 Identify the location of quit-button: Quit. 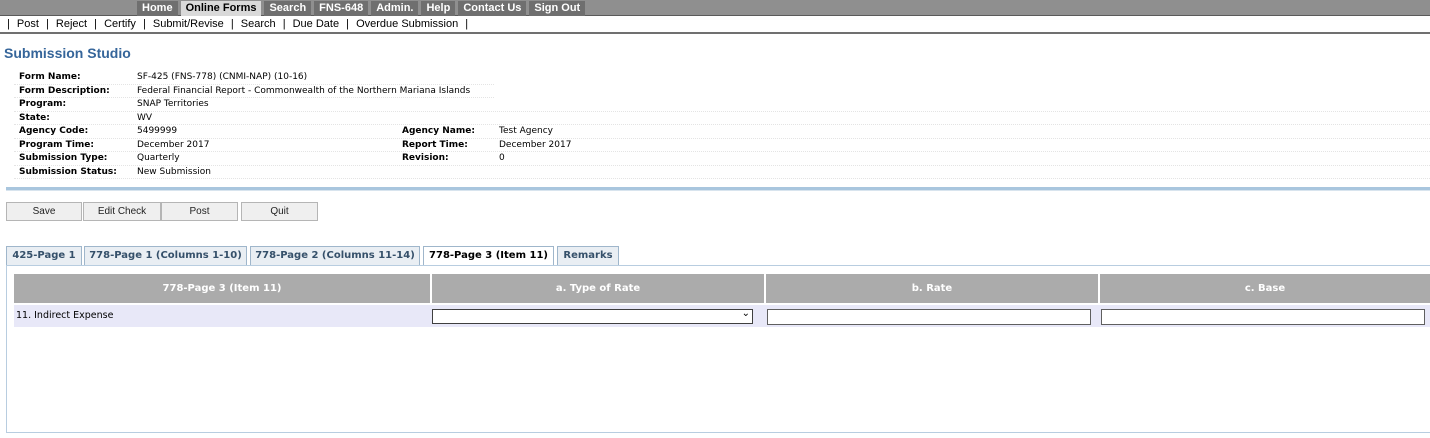
(279, 211).